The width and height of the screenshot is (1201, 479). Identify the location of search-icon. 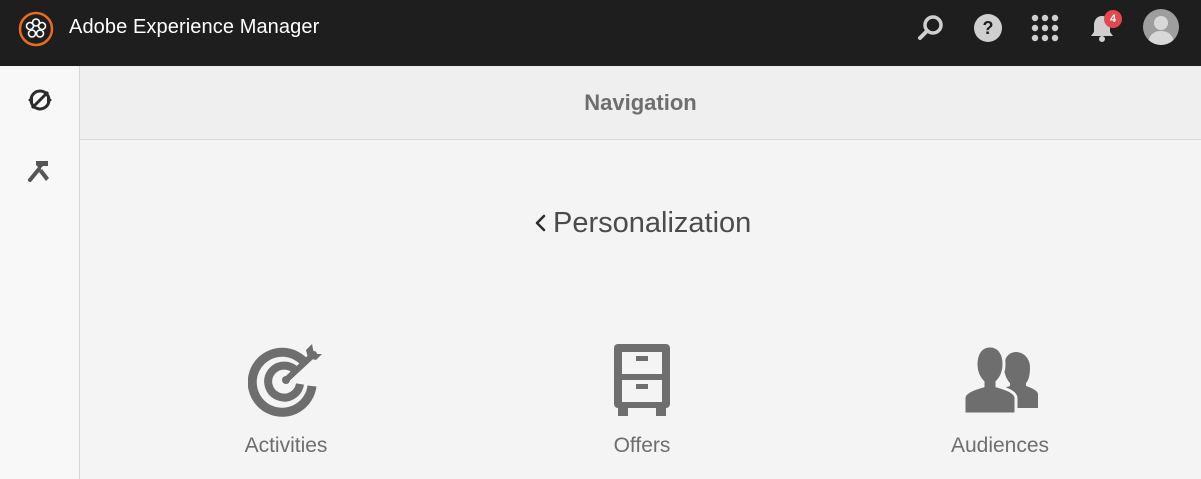
(931, 30).